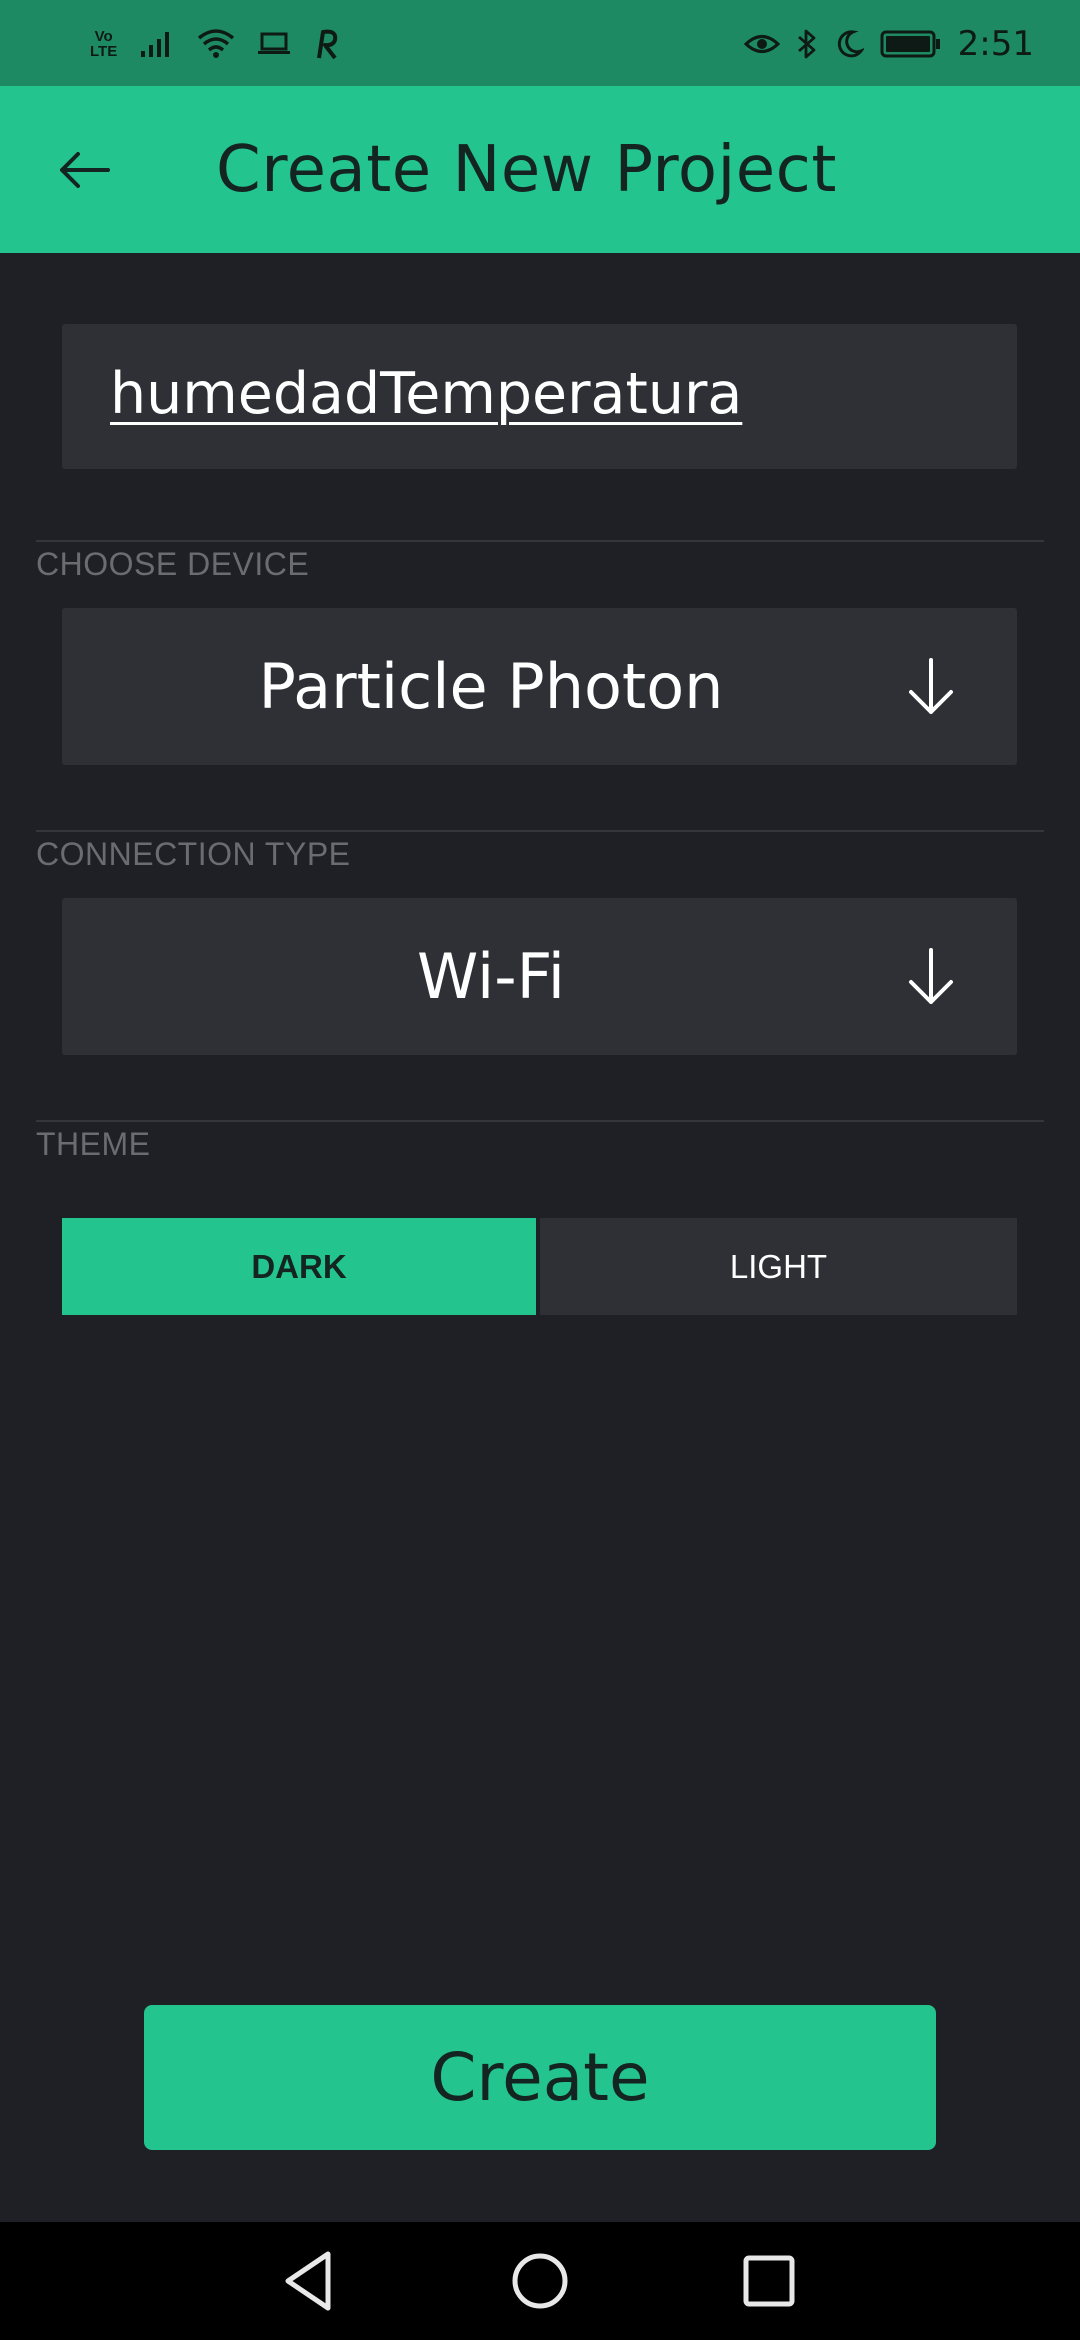  I want to click on theme-toggle: DARK LIGHT, so click(539, 1266).